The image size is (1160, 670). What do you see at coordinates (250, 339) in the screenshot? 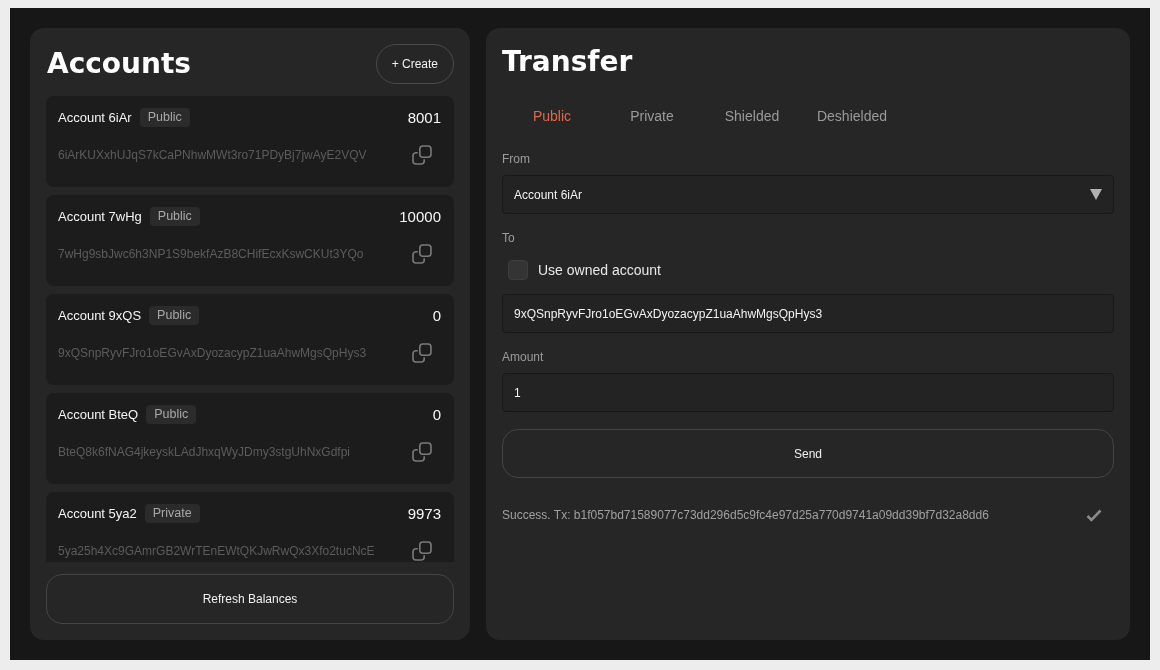
I see `account-card: Account 9xQS Public 0 9xQSnpRyvFJro1oEGvAxDyozacypZ1uaAhwMgsQpHys3` at bounding box center [250, 339].